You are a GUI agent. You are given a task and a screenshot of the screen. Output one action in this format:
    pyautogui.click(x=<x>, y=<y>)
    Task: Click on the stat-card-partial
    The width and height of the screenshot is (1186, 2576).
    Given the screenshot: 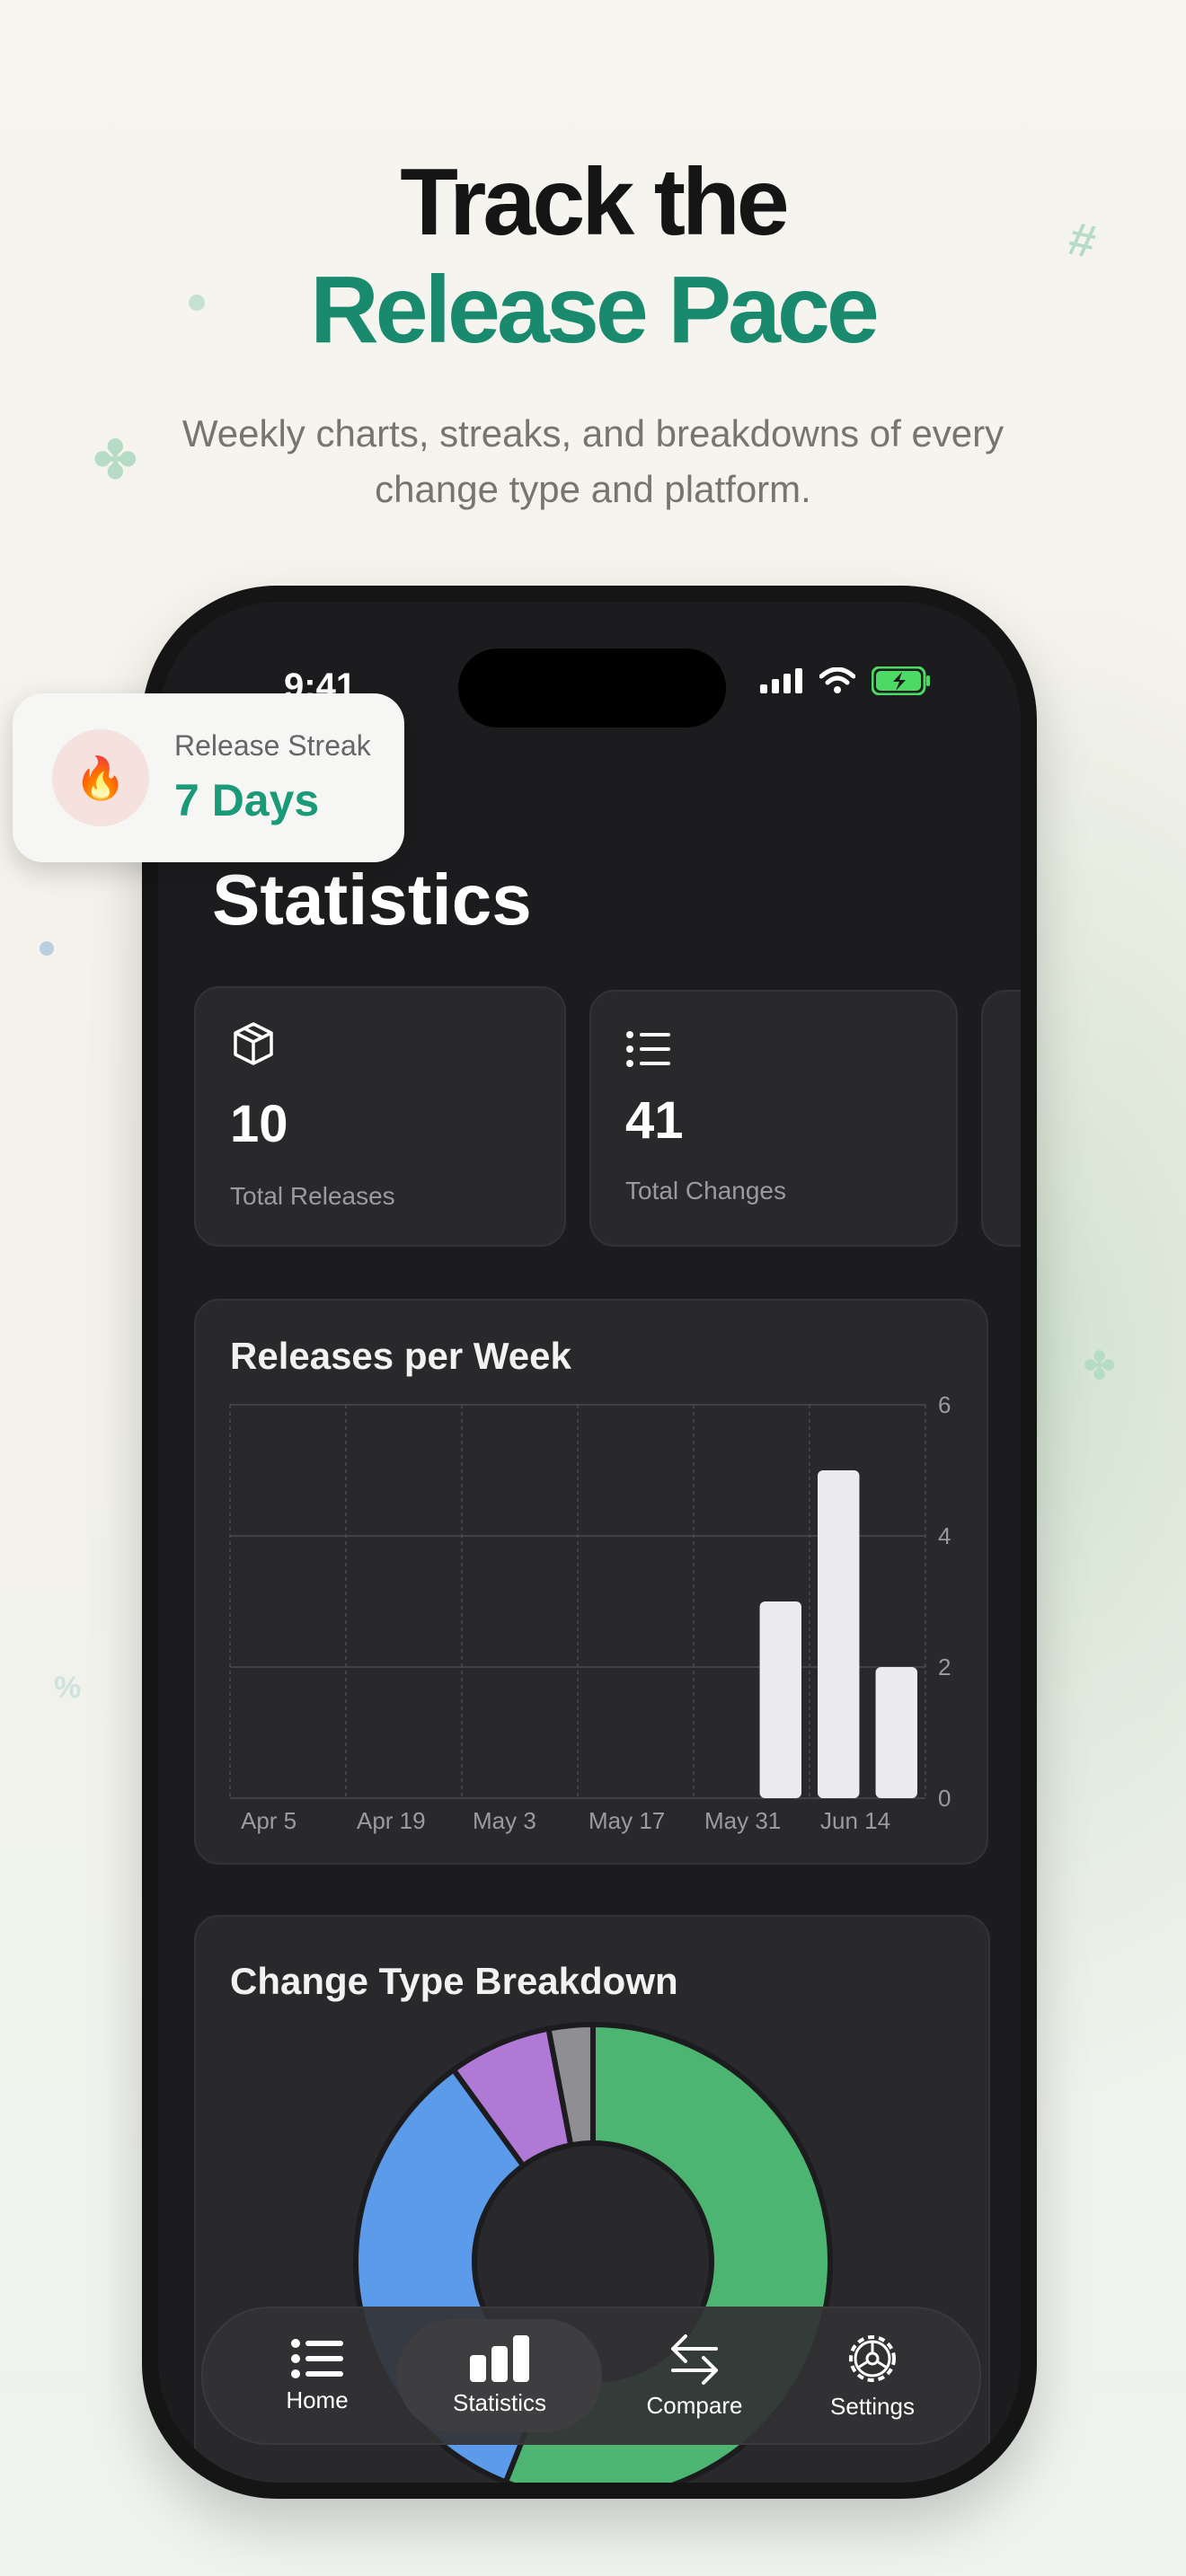 What is the action you would take?
    pyautogui.click(x=1001, y=1118)
    